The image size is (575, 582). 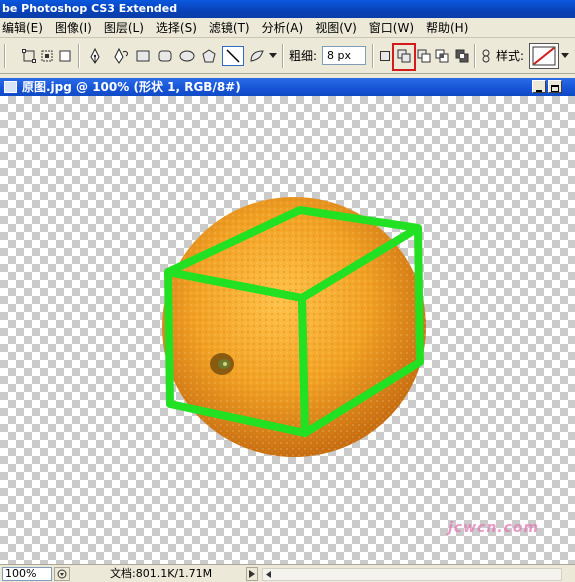 I want to click on line-tool-icon, so click(x=233, y=56).